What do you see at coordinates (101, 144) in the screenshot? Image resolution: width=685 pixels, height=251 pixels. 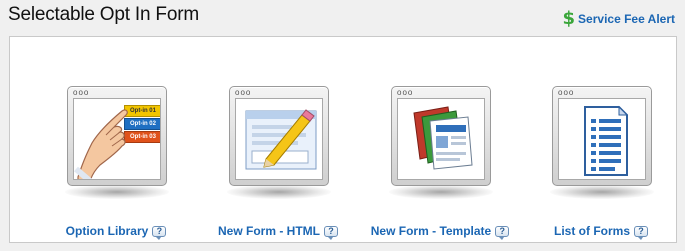 I see `pointing-hand-icon` at bounding box center [101, 144].